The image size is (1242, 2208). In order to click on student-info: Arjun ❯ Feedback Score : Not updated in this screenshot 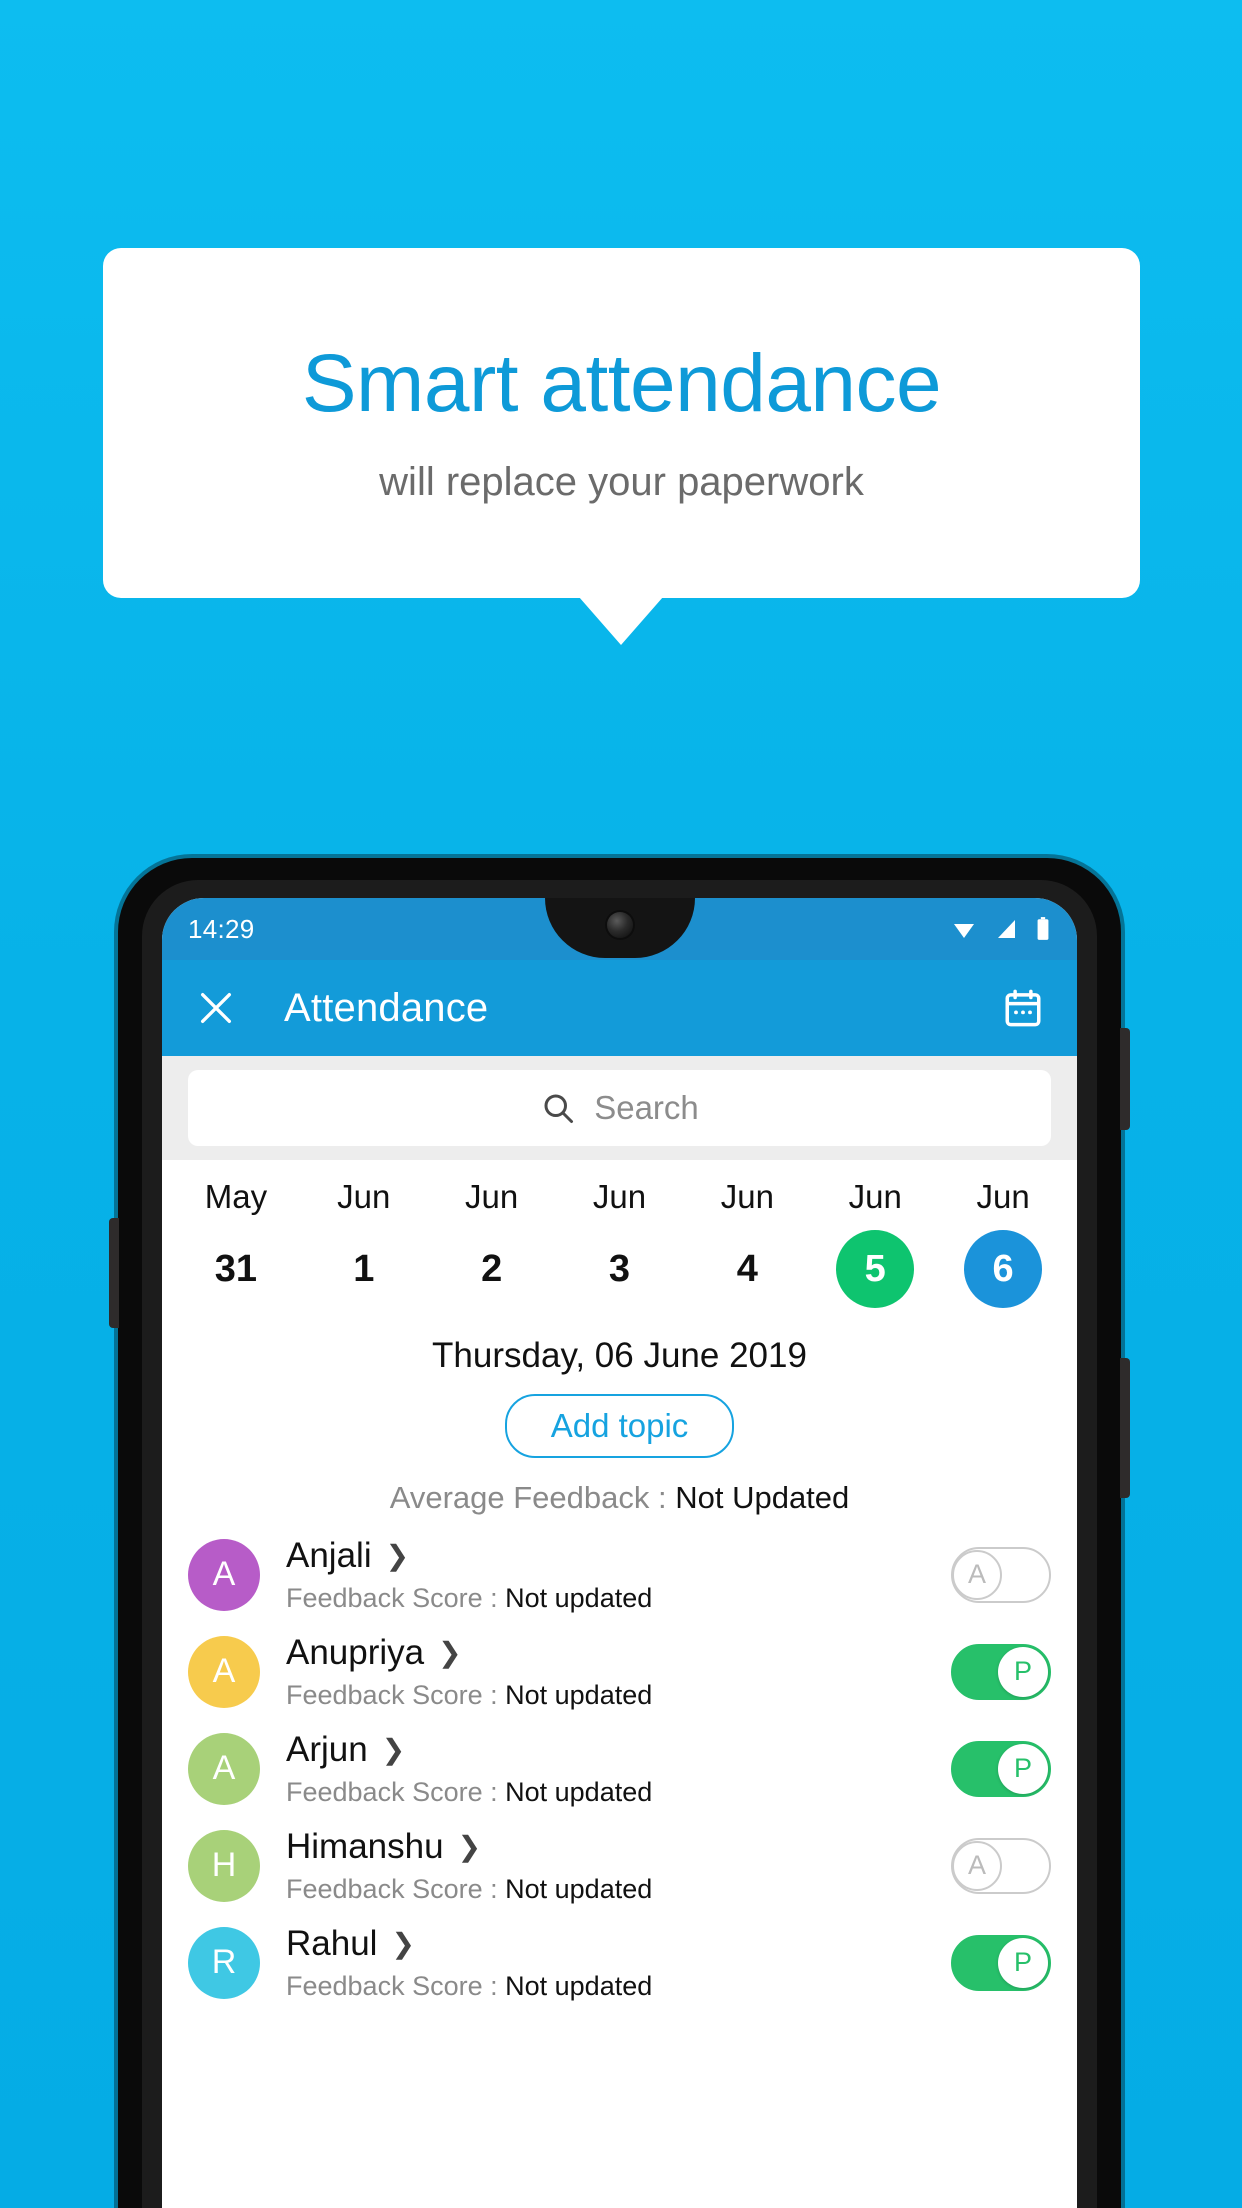, I will do `click(618, 1769)`.